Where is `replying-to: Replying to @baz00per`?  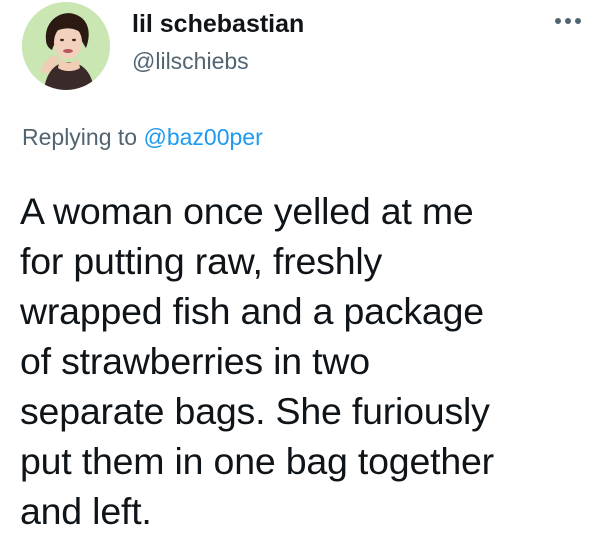 replying-to: Replying to @baz00per is located at coordinates (142, 137).